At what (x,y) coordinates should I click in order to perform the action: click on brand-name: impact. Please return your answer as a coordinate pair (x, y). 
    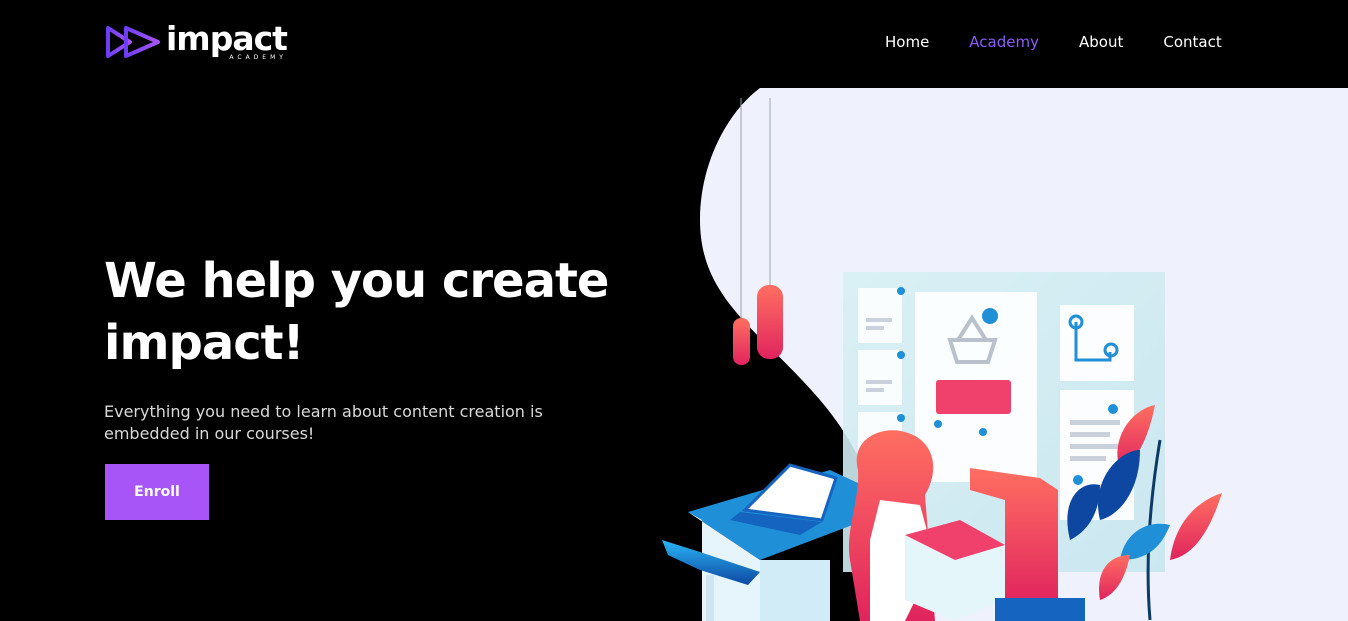
    Looking at the image, I should click on (227, 38).